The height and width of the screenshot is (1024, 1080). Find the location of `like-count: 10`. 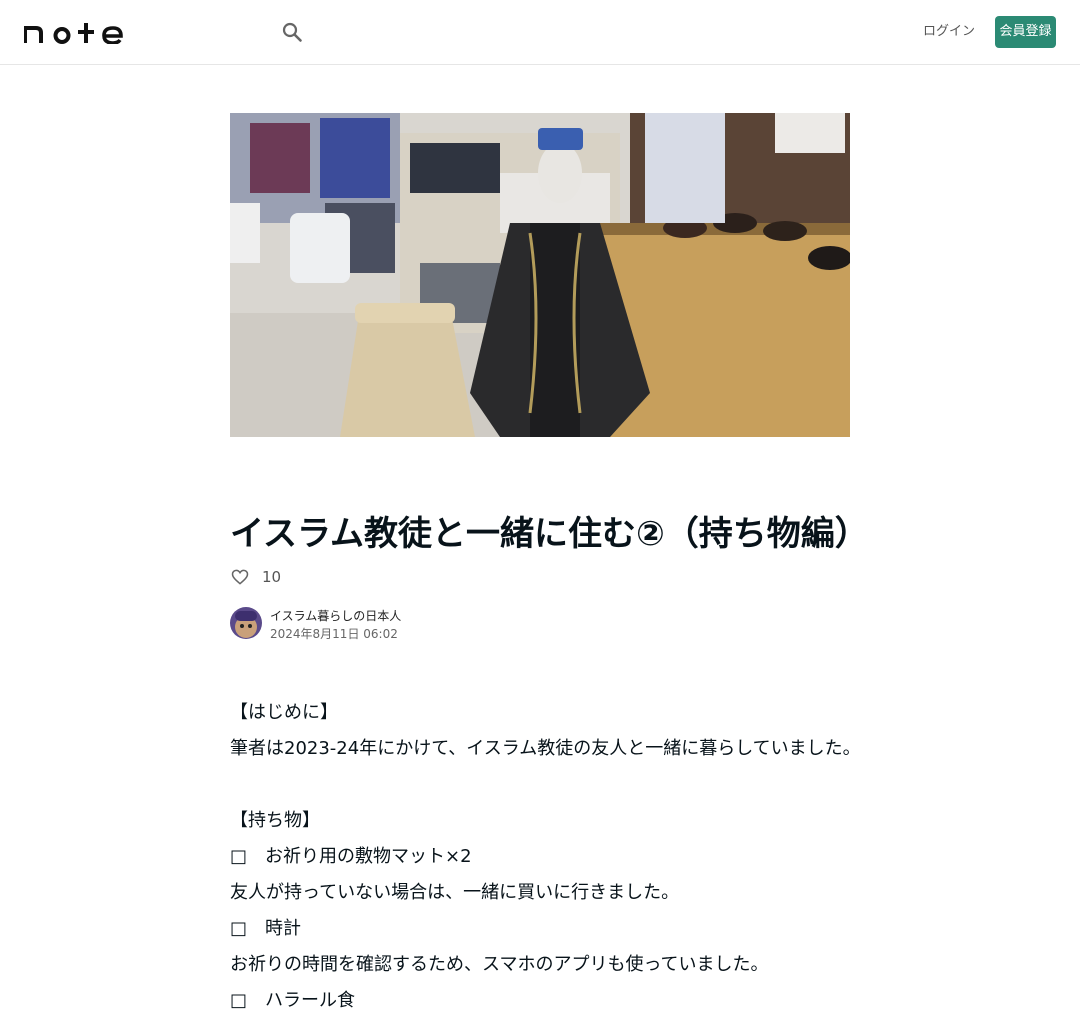

like-count: 10 is located at coordinates (272, 577).